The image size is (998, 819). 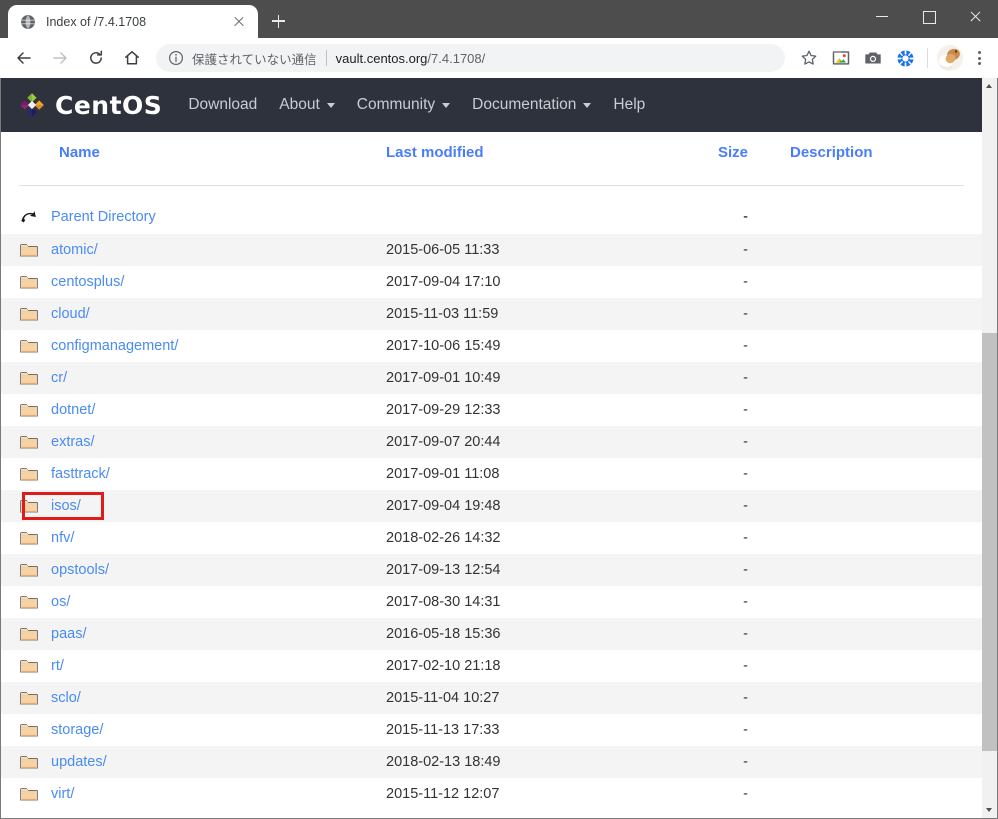 What do you see at coordinates (989, 86) in the screenshot?
I see `scroll-up-arrow-icon` at bounding box center [989, 86].